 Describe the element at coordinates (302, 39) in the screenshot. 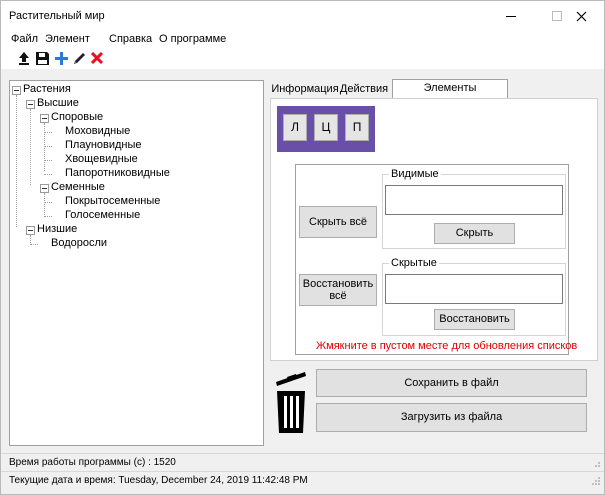

I see `menu-bar: Файл Элемент Справка О программе` at that location.